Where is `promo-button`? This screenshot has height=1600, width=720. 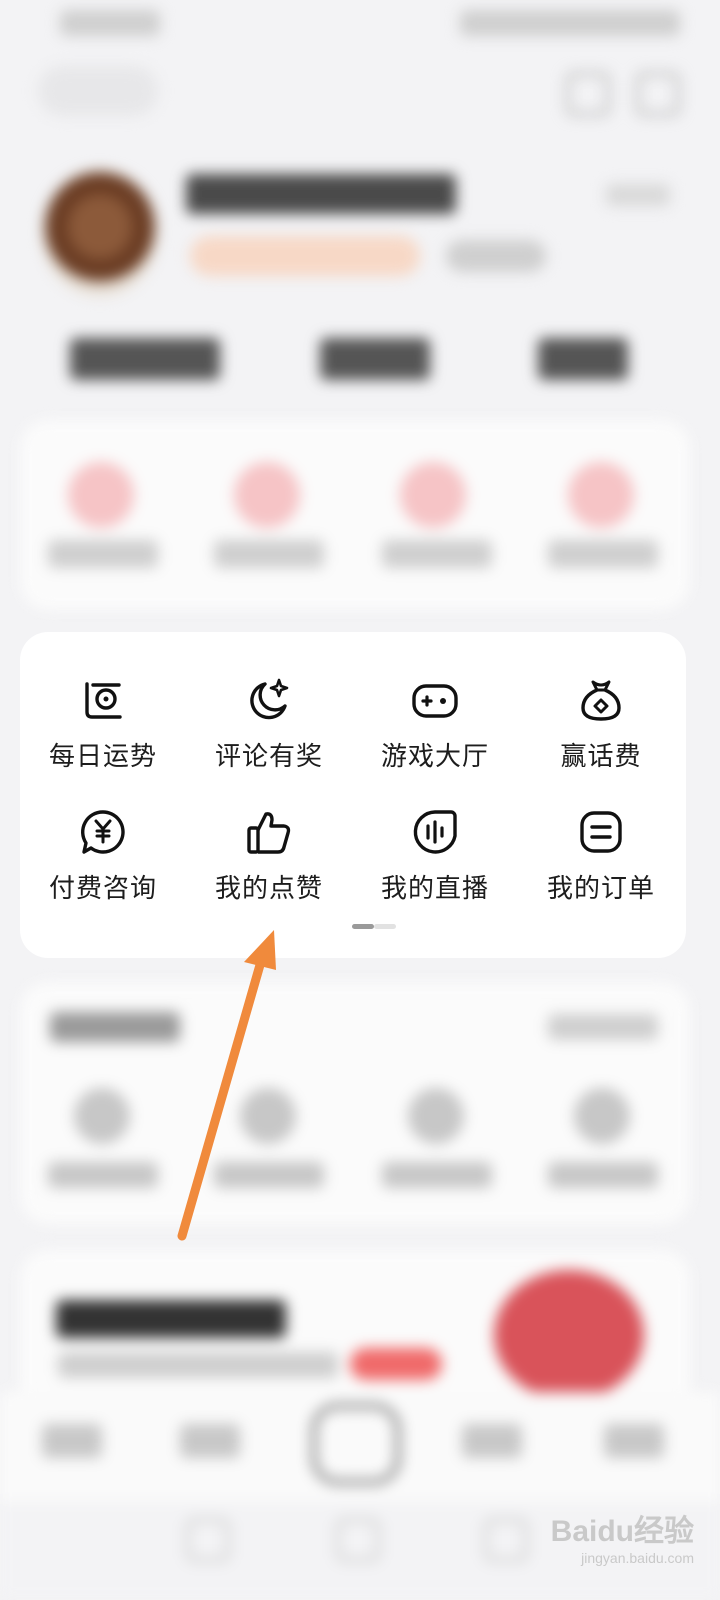 promo-button is located at coordinates (396, 1364).